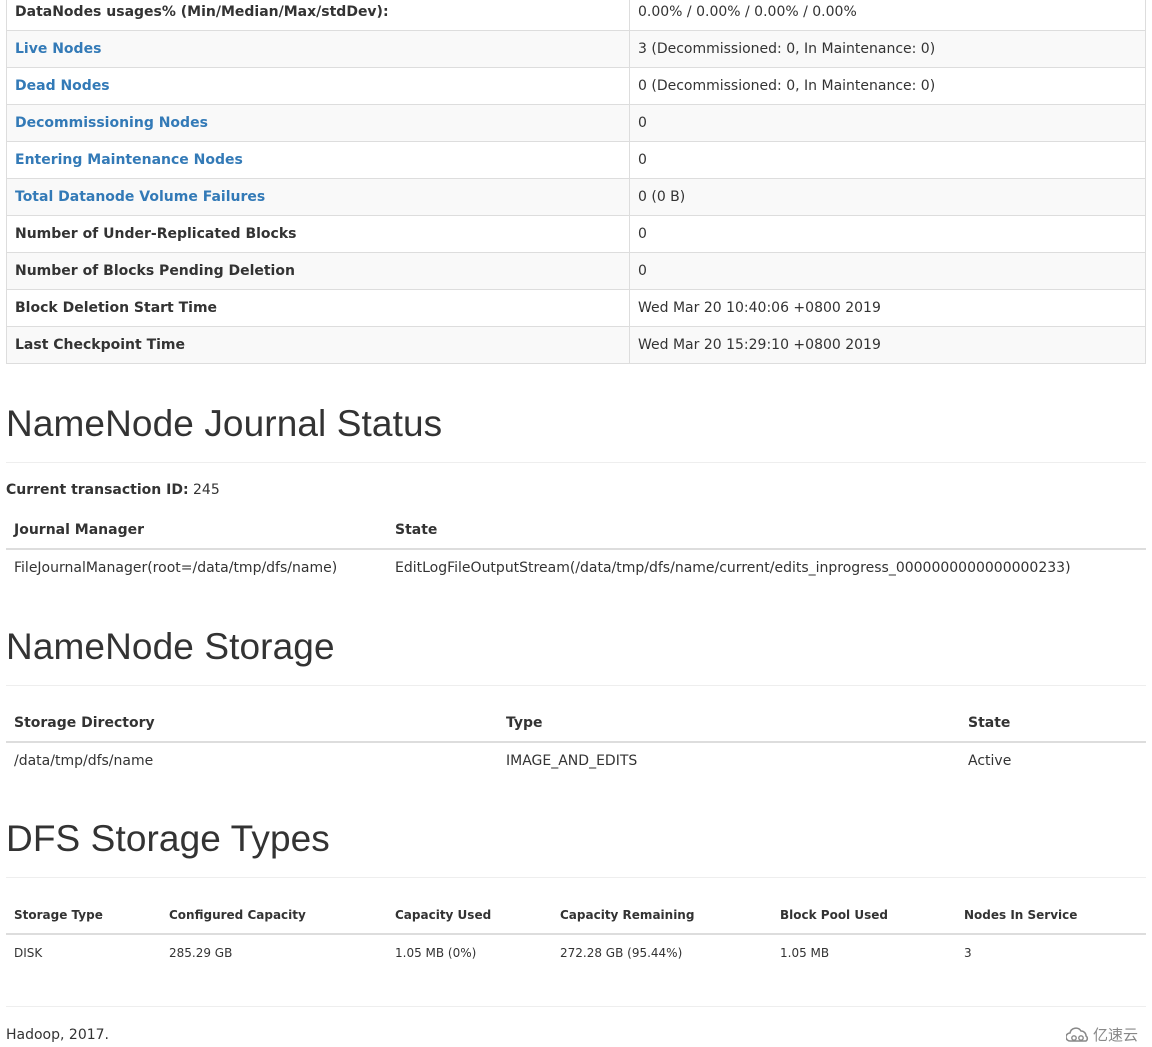  I want to click on nodes-in-service-header: Nodes In Service, so click(1051, 916).